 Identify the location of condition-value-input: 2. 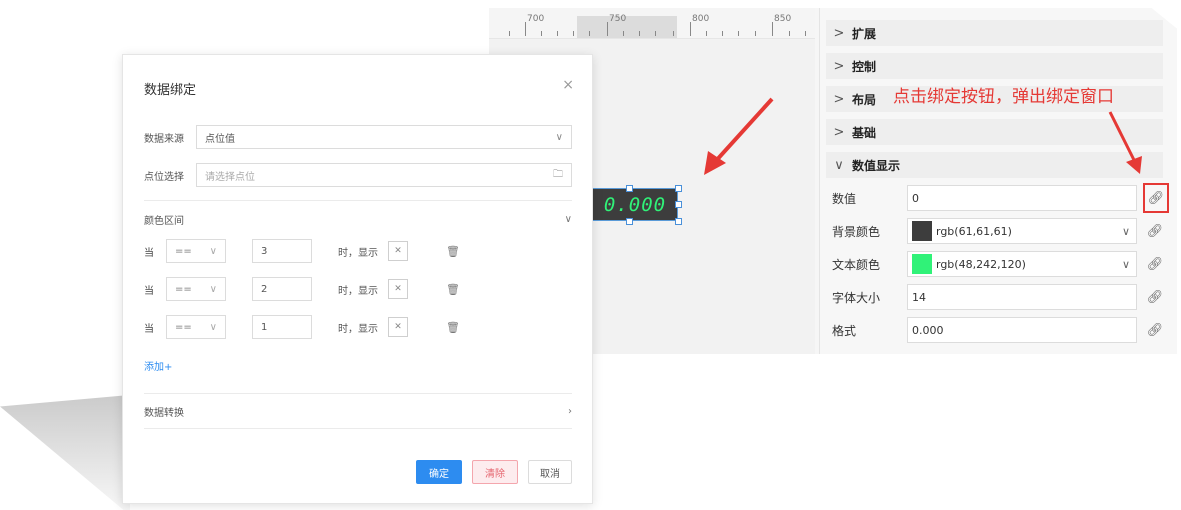
(282, 289).